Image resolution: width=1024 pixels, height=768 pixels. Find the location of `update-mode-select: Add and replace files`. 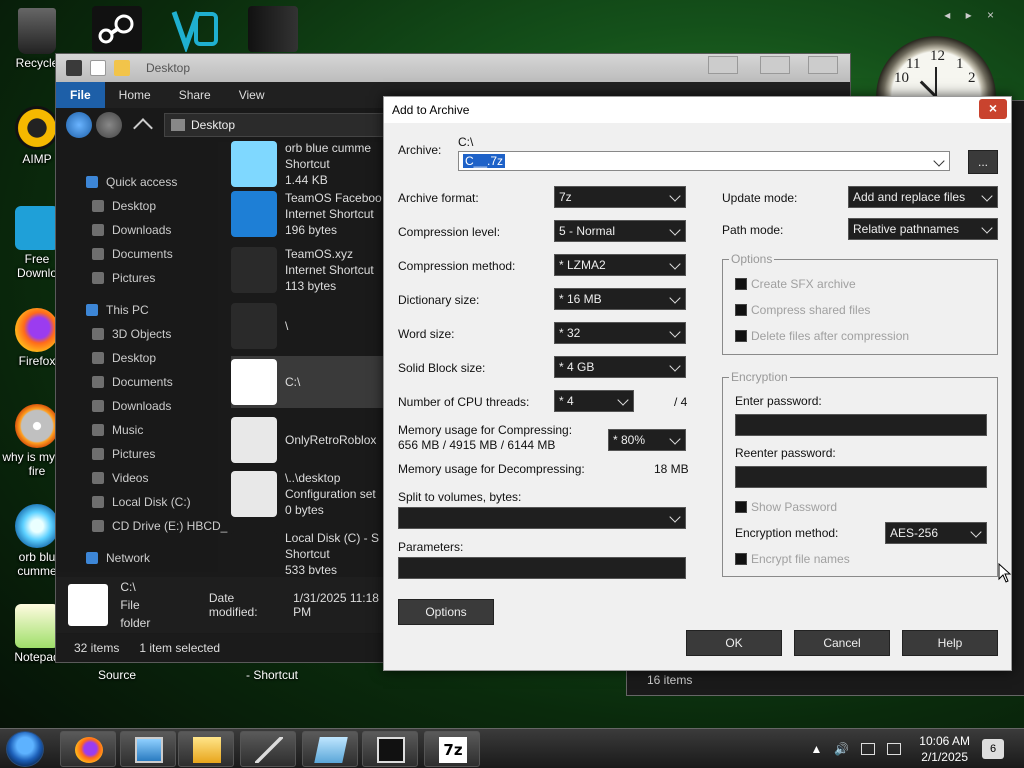

update-mode-select: Add and replace files is located at coordinates (923, 197).